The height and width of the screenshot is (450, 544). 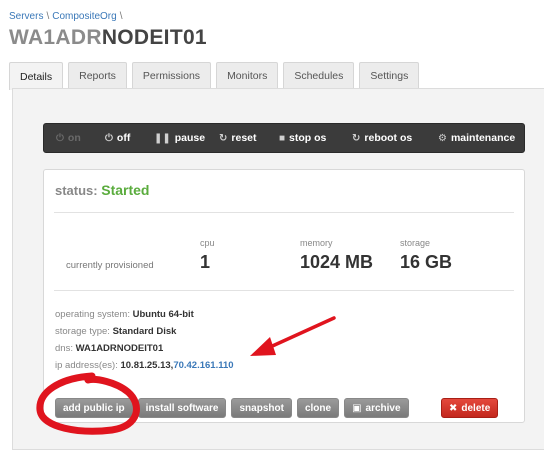 What do you see at coordinates (82, 331) in the screenshot?
I see `storage-type-label: storage type:` at bounding box center [82, 331].